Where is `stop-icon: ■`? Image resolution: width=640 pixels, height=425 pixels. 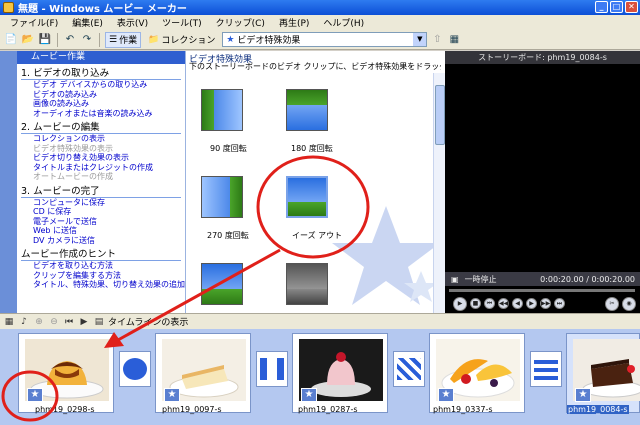 stop-icon: ■ is located at coordinates (475, 303).